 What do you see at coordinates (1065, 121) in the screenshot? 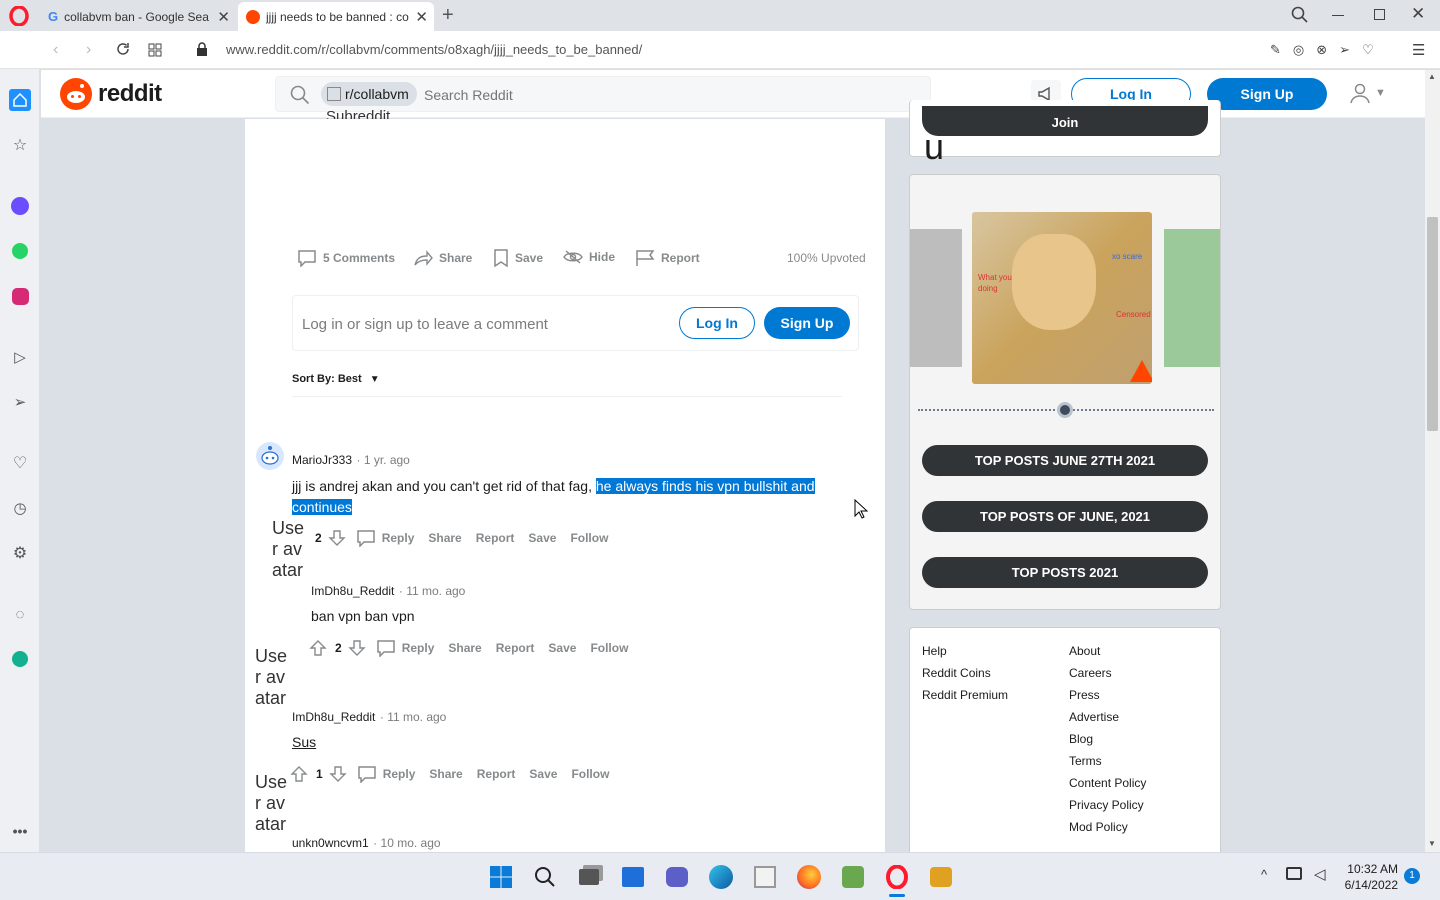
I see `join-button: Join` at bounding box center [1065, 121].